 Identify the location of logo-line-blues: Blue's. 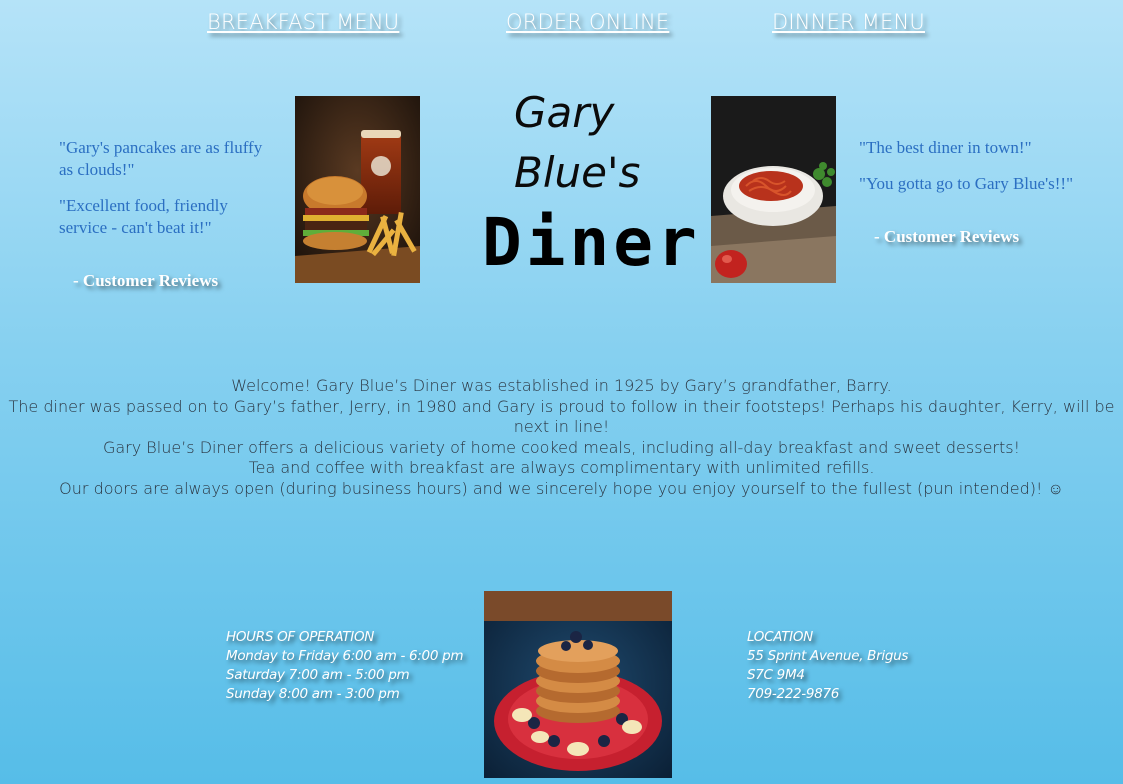
(577, 172).